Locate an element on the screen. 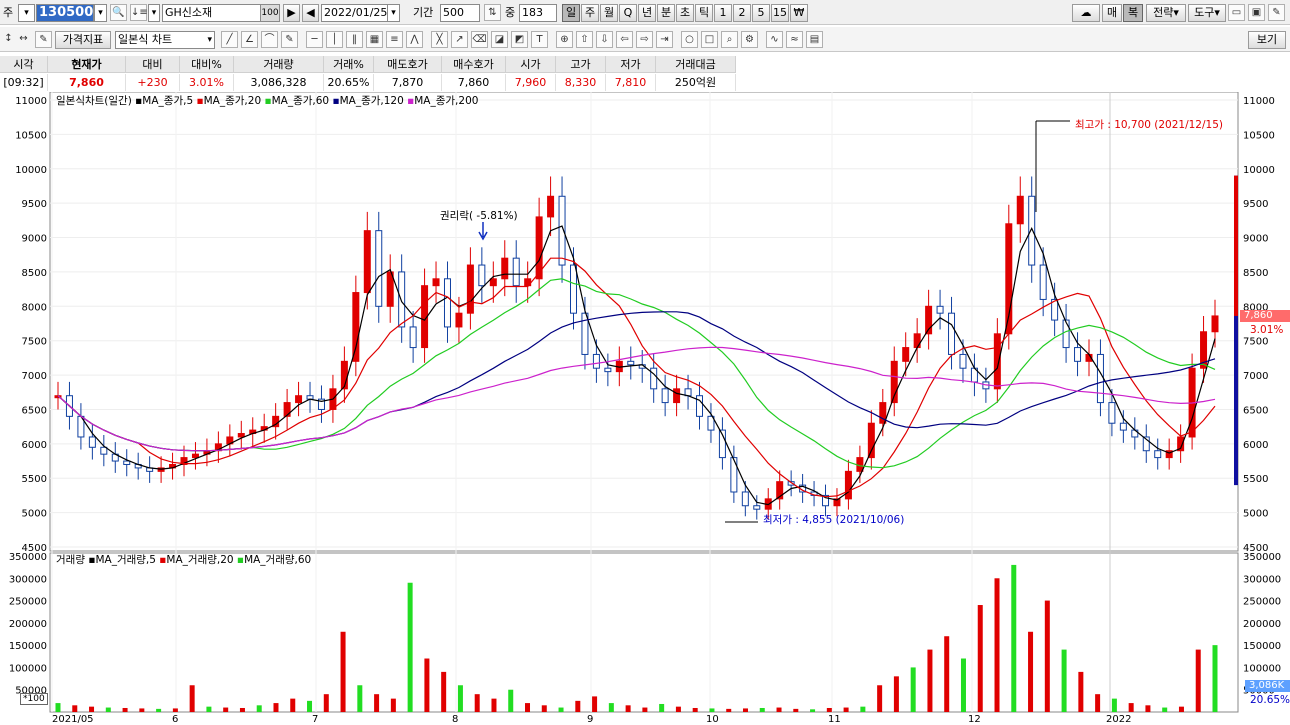 The height and width of the screenshot is (725, 1290). spin-icon: ⇅ is located at coordinates (492, 12).